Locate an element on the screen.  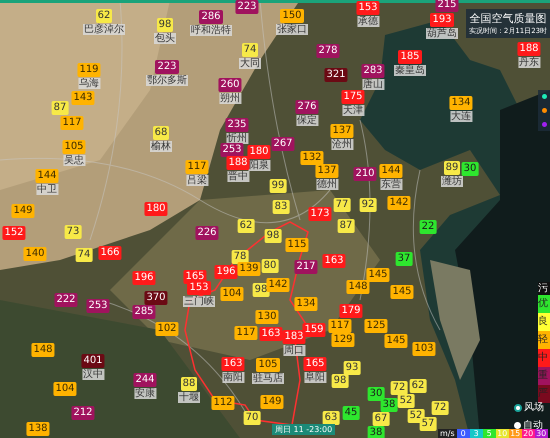
aqi-marker: 77 is located at coordinates (342, 205).